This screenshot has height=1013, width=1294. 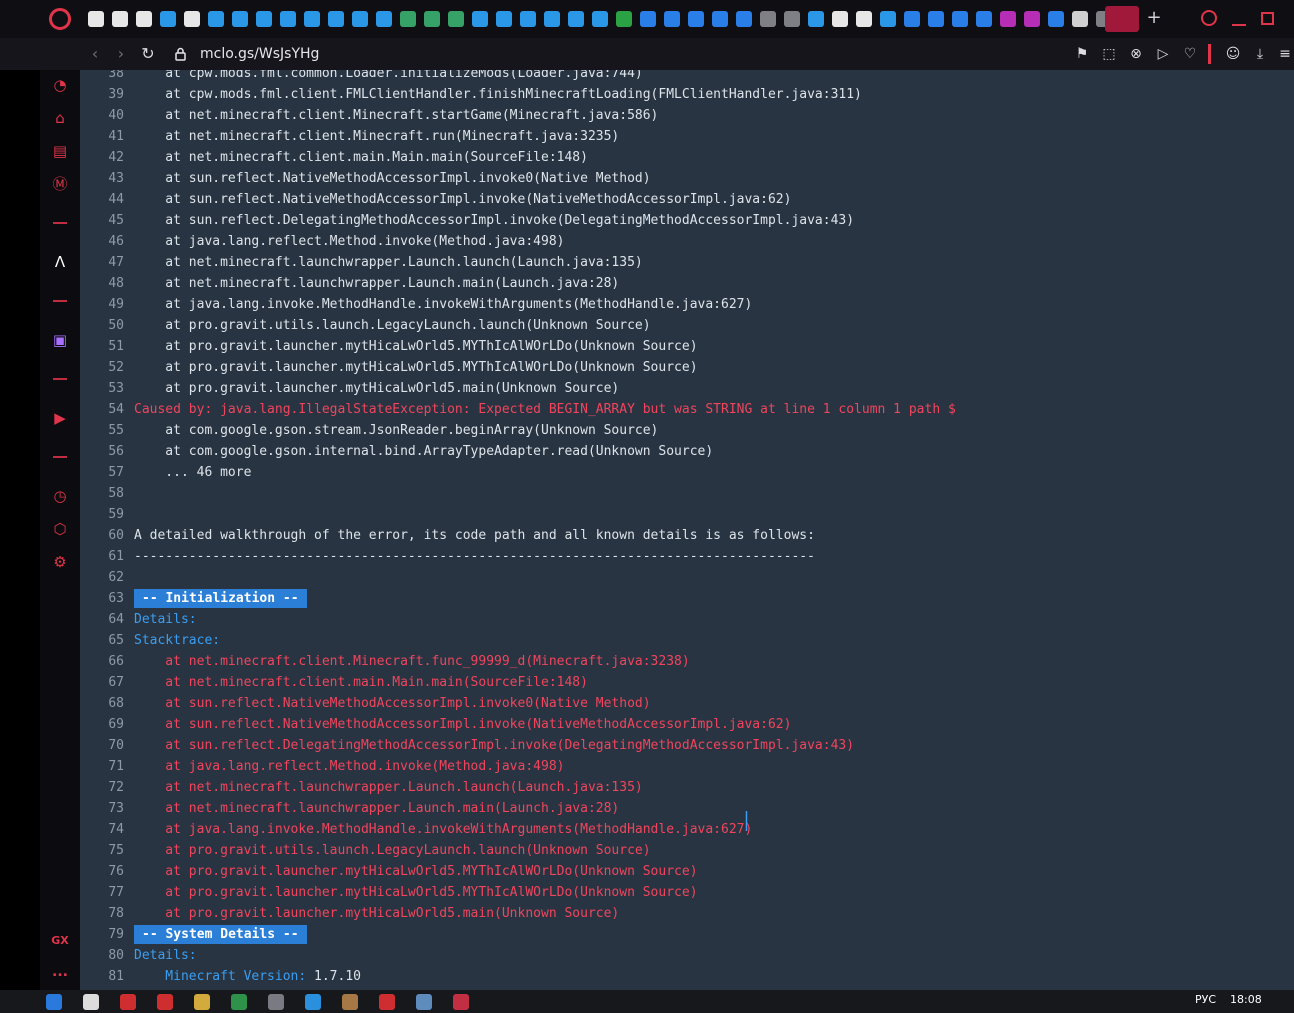 I want to click on line-number: 39, so click(x=102, y=94).